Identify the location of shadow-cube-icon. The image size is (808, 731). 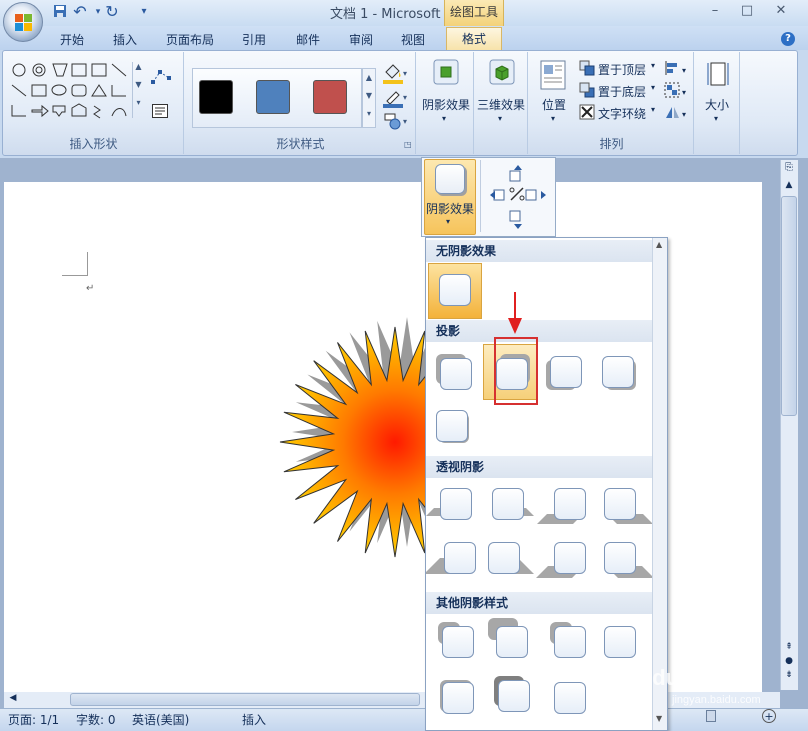
(446, 72).